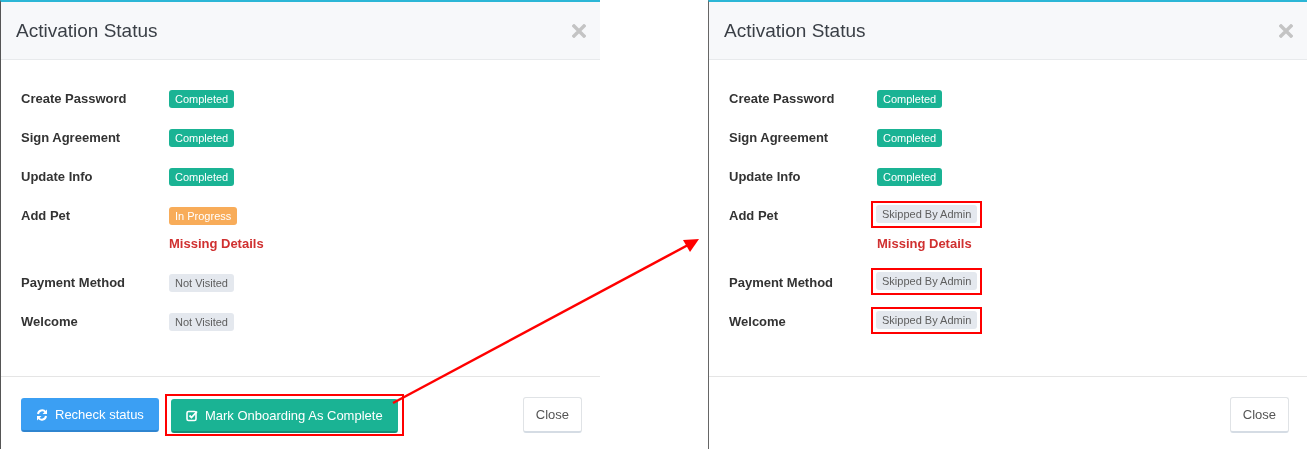 The height and width of the screenshot is (449, 1307). Describe the element at coordinates (191, 415) in the screenshot. I see `checkbox-icon` at that location.